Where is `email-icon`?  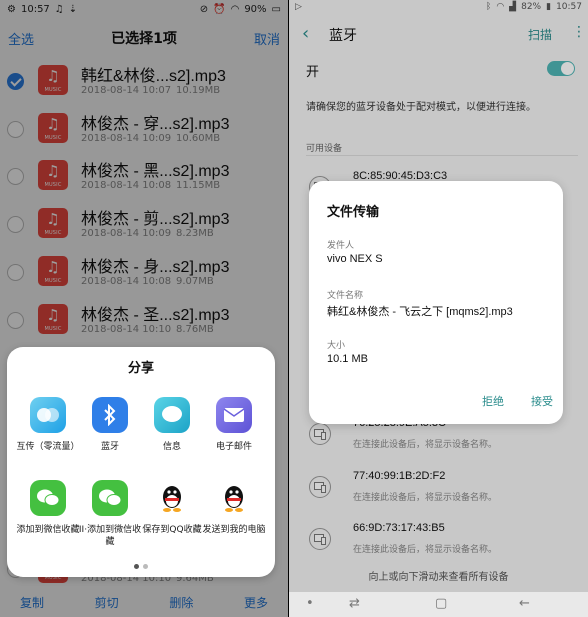 email-icon is located at coordinates (234, 415).